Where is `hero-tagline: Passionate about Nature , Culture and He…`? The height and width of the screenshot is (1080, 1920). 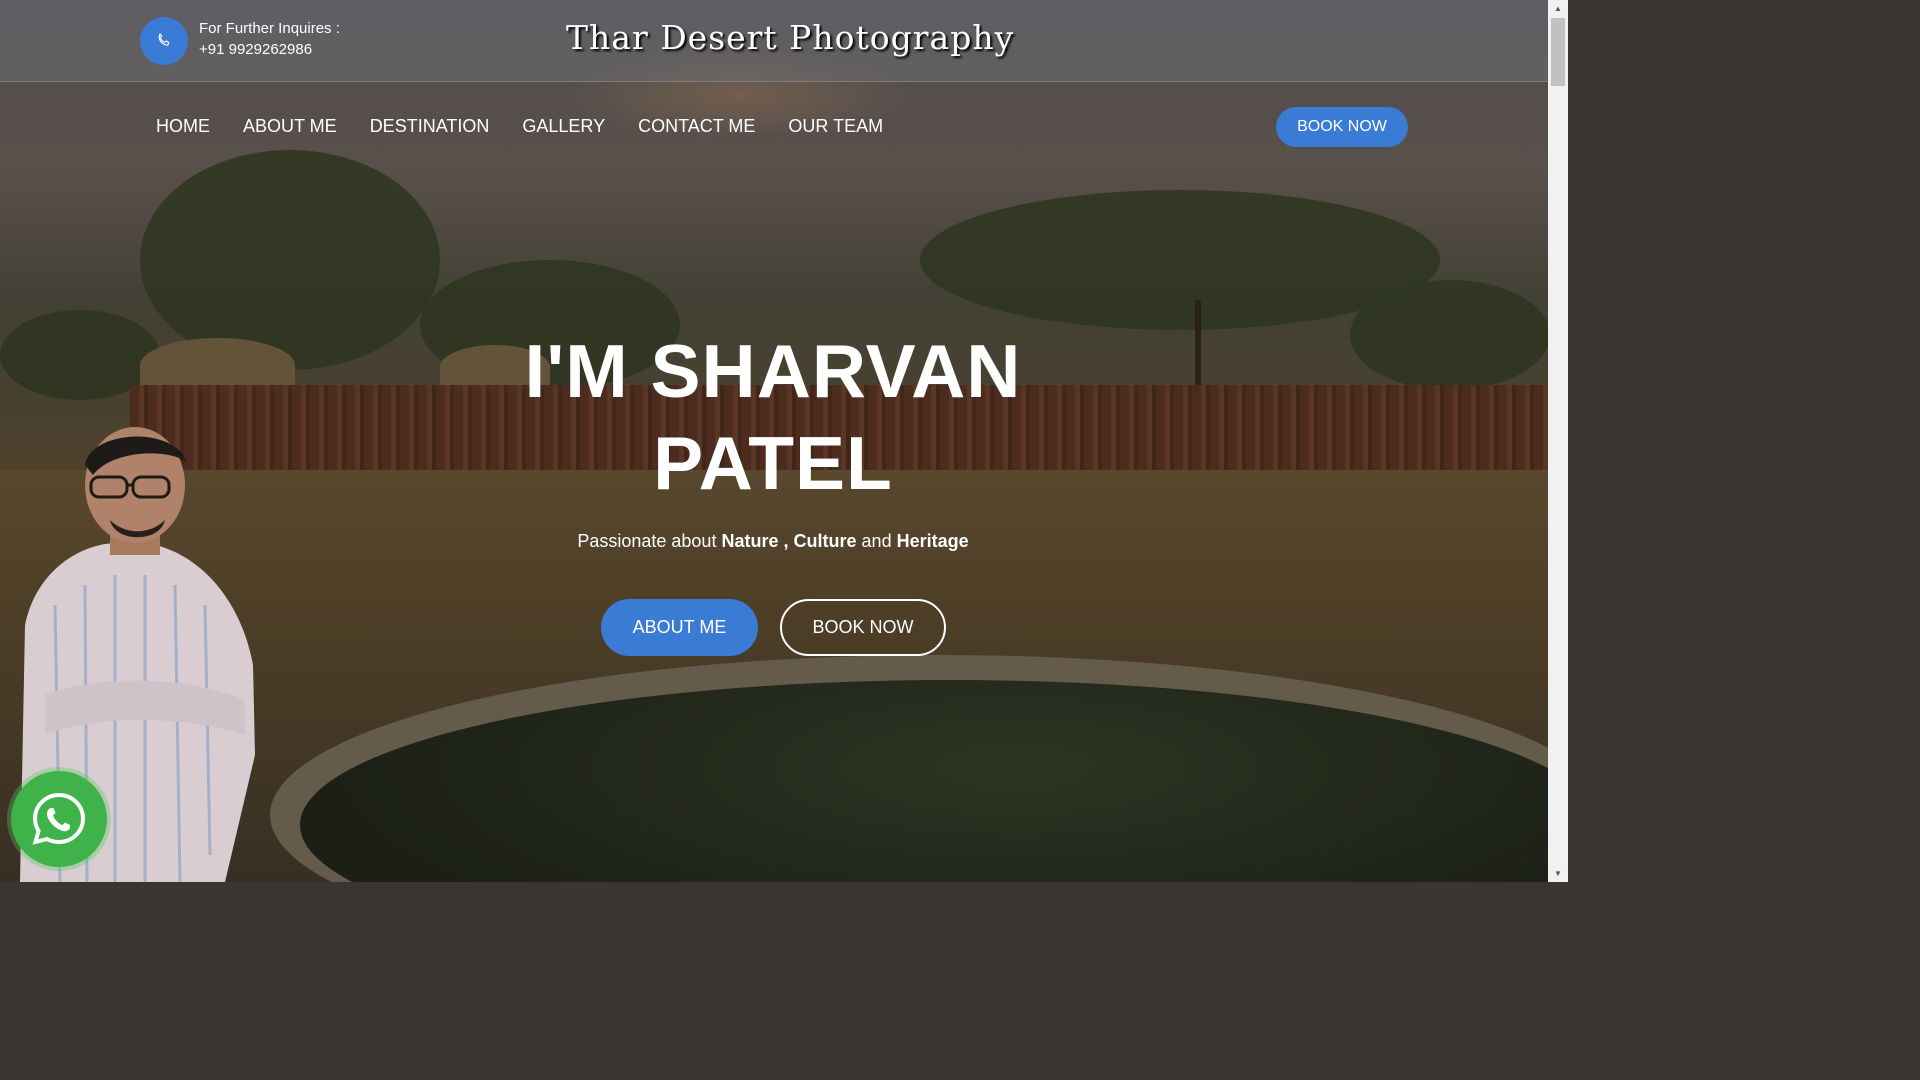
hero-tagline: Passionate about Nature , Culture and He… is located at coordinates (773, 541).